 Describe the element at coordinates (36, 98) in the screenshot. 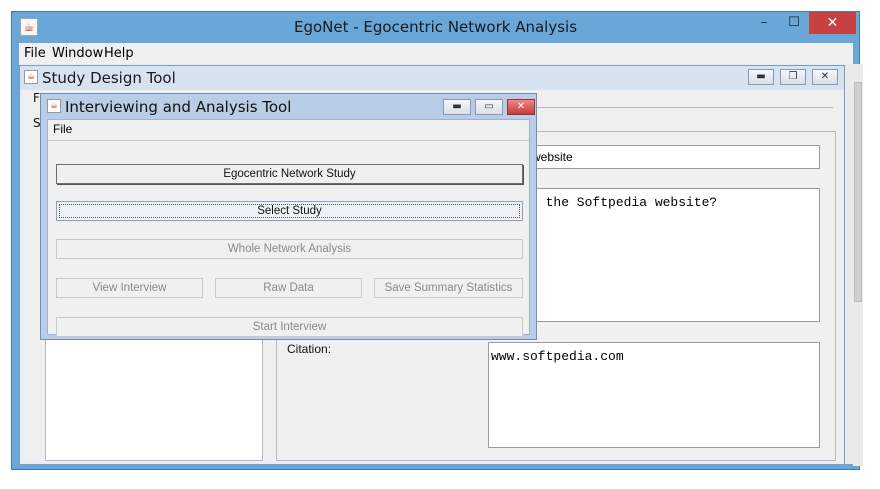

I see `menu-fragment: F` at that location.